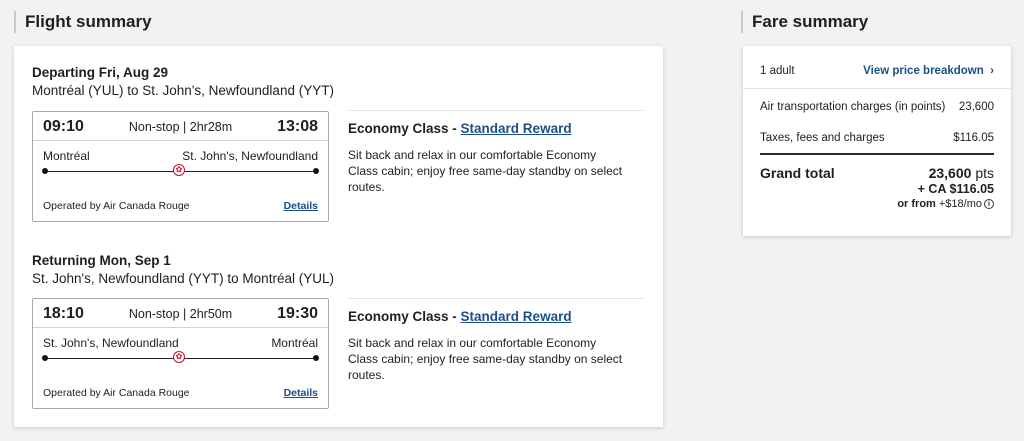 The image size is (1024, 441). I want to click on arrival-time: 19:30, so click(297, 313).